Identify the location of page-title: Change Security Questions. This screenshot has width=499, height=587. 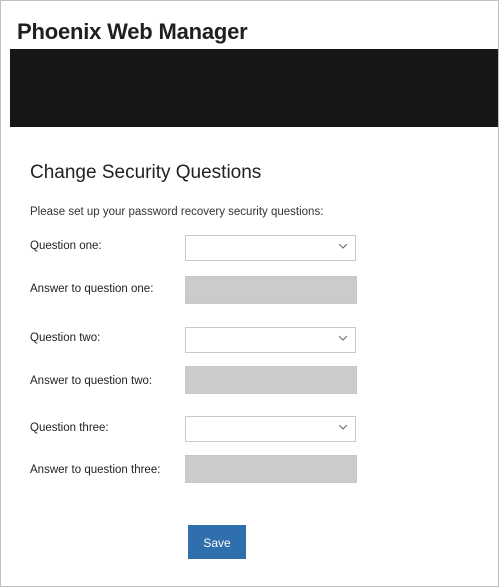
(146, 172).